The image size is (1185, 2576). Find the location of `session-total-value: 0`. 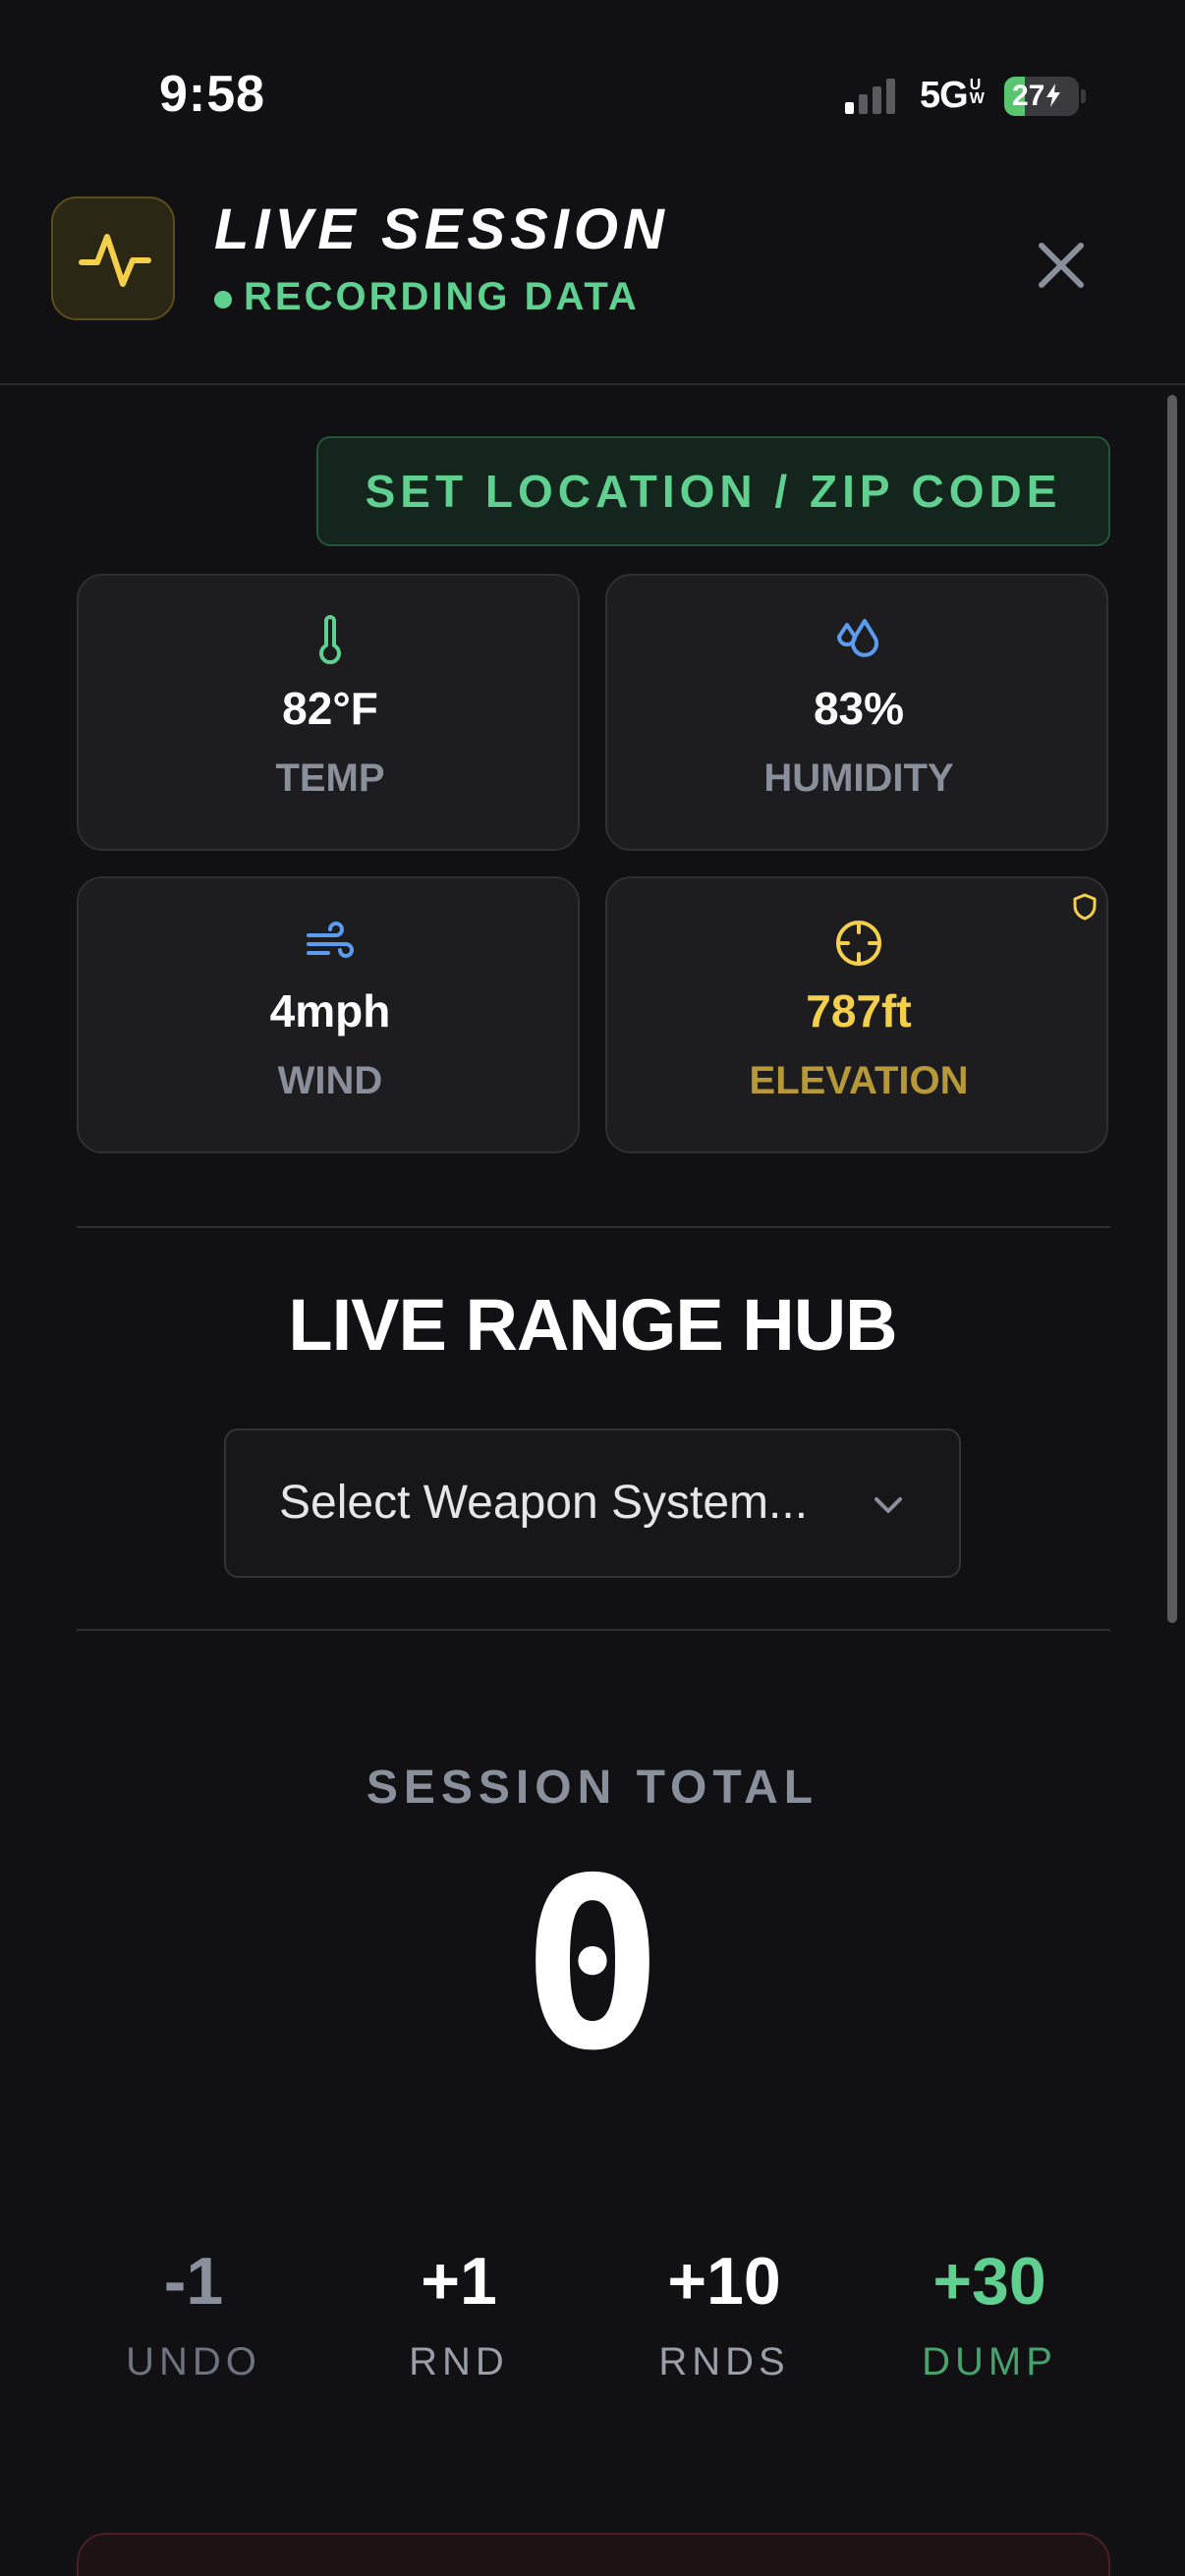

session-total-value: 0 is located at coordinates (592, 1964).